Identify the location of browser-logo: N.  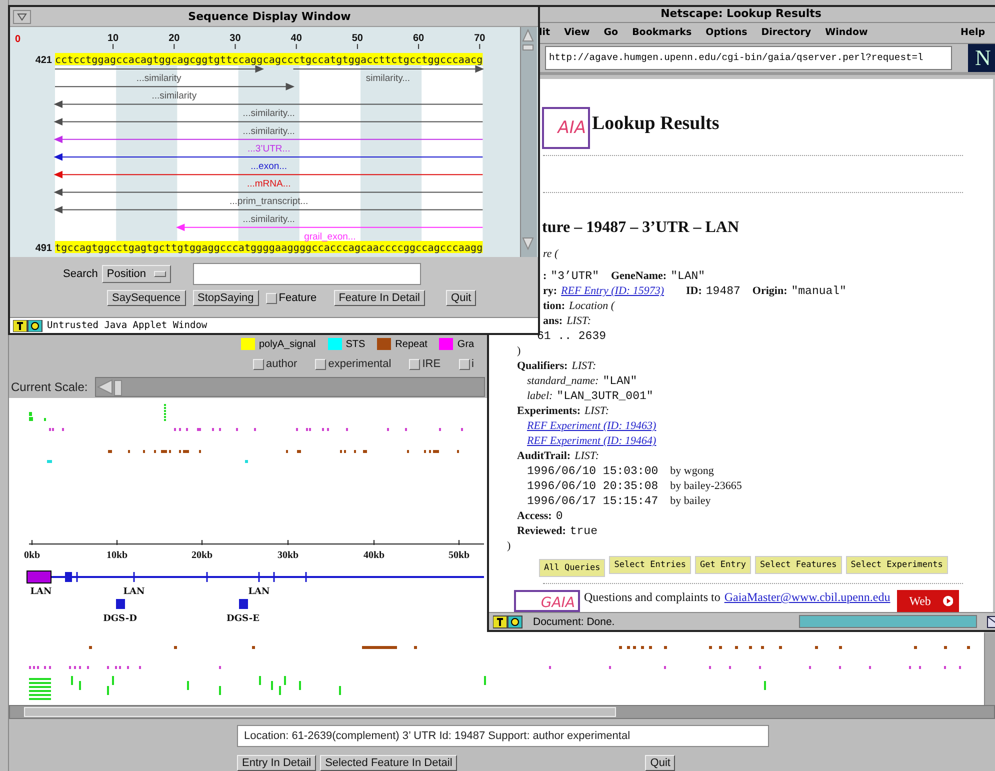
(981, 58).